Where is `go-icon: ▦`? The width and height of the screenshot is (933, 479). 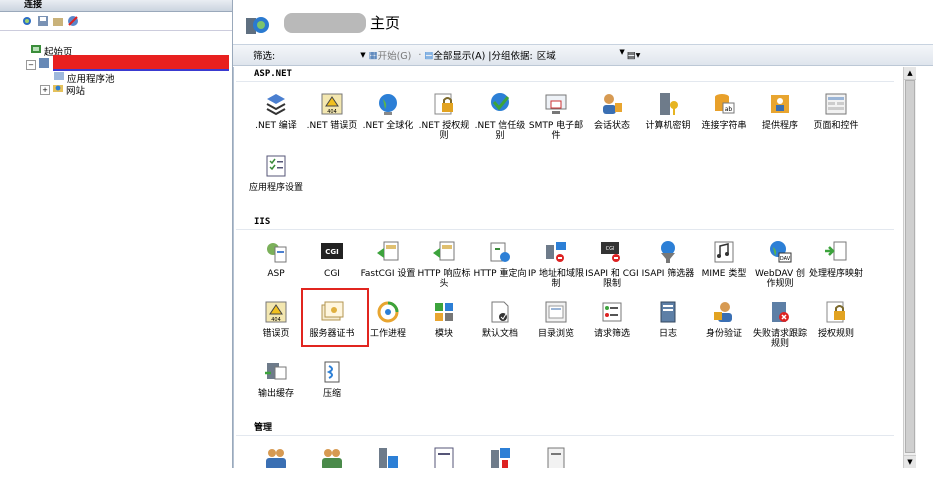 go-icon: ▦ is located at coordinates (373, 55).